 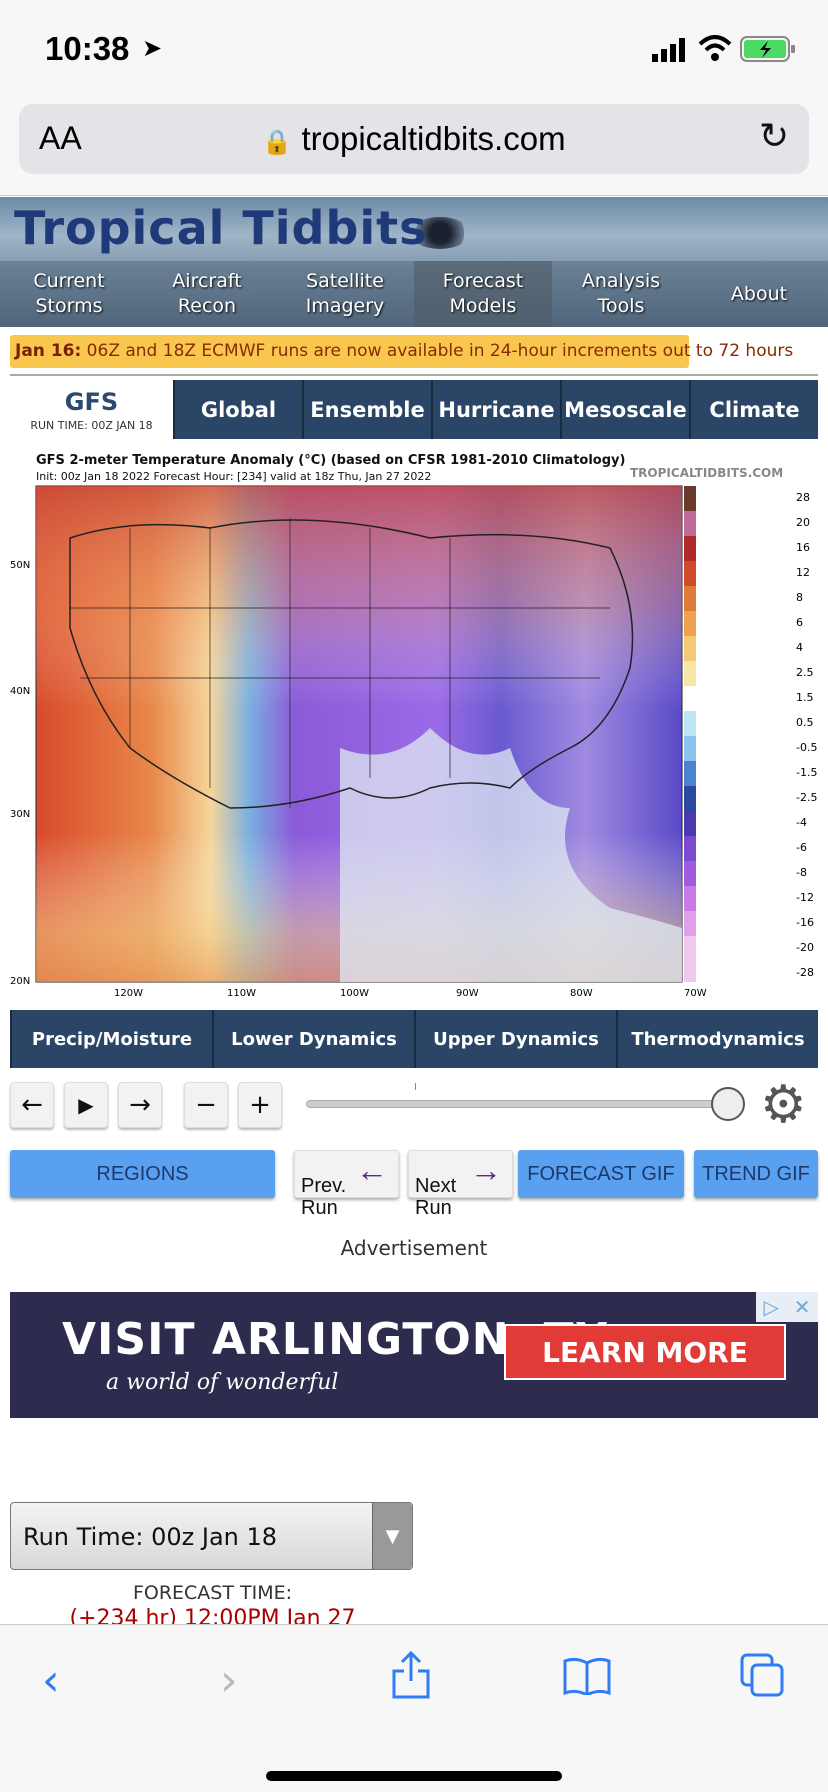 What do you see at coordinates (801, 872) in the screenshot?
I see `scale-label: -8` at bounding box center [801, 872].